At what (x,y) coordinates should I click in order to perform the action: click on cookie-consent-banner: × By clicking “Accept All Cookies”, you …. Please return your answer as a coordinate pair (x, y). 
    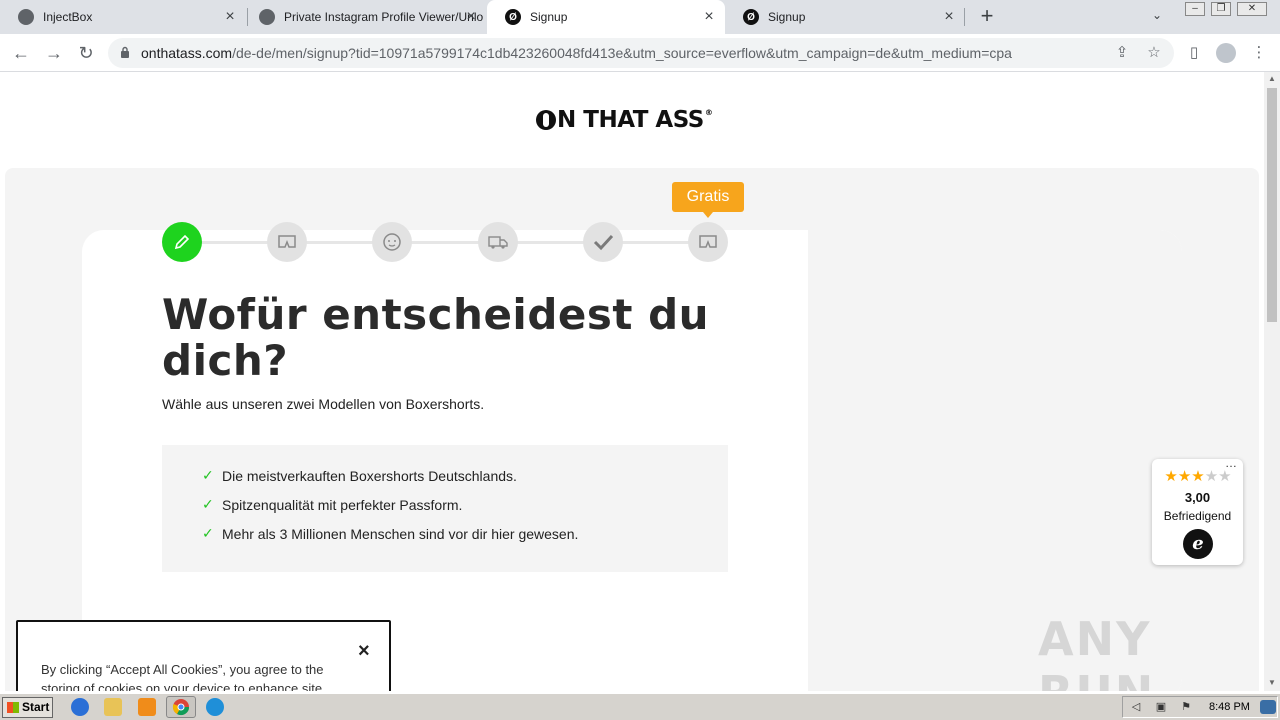
    Looking at the image, I should click on (203, 655).